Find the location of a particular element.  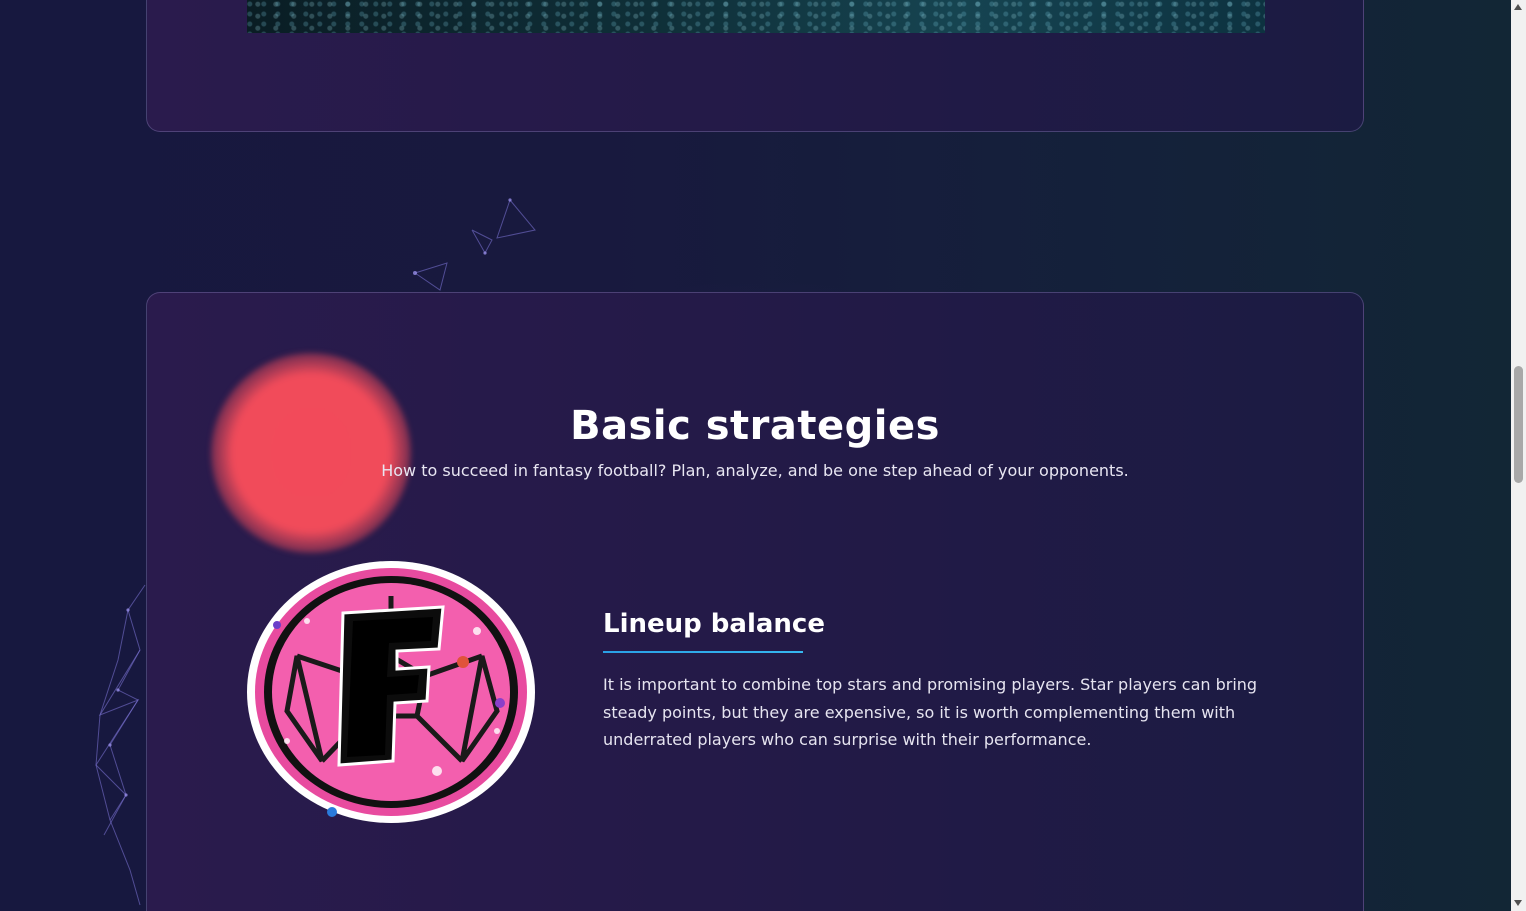

scroll-down-arrow-icon is located at coordinates (1518, 903).